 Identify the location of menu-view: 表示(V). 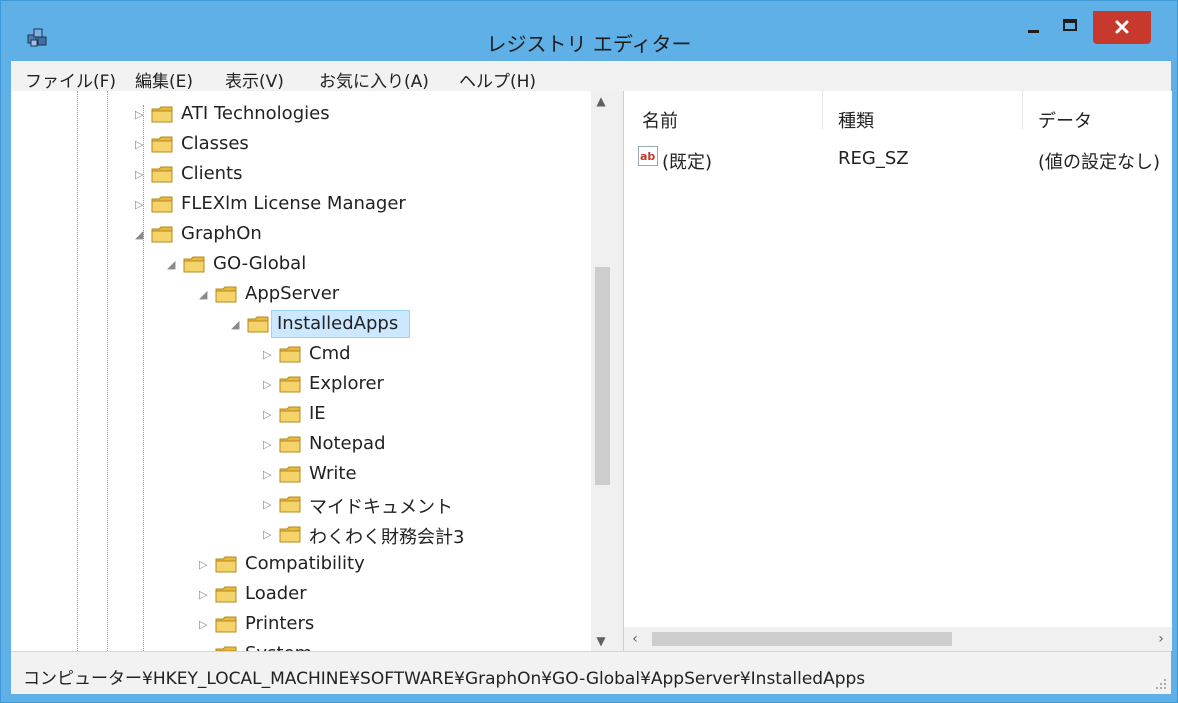
(254, 79).